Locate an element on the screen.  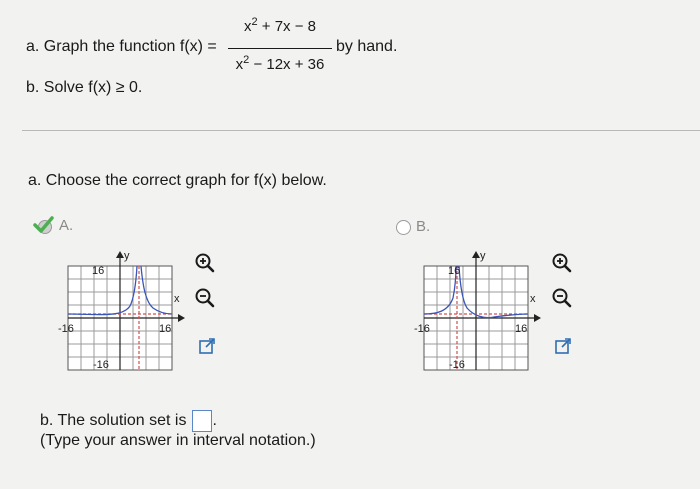
option-b-label: B. is located at coordinates (423, 226).